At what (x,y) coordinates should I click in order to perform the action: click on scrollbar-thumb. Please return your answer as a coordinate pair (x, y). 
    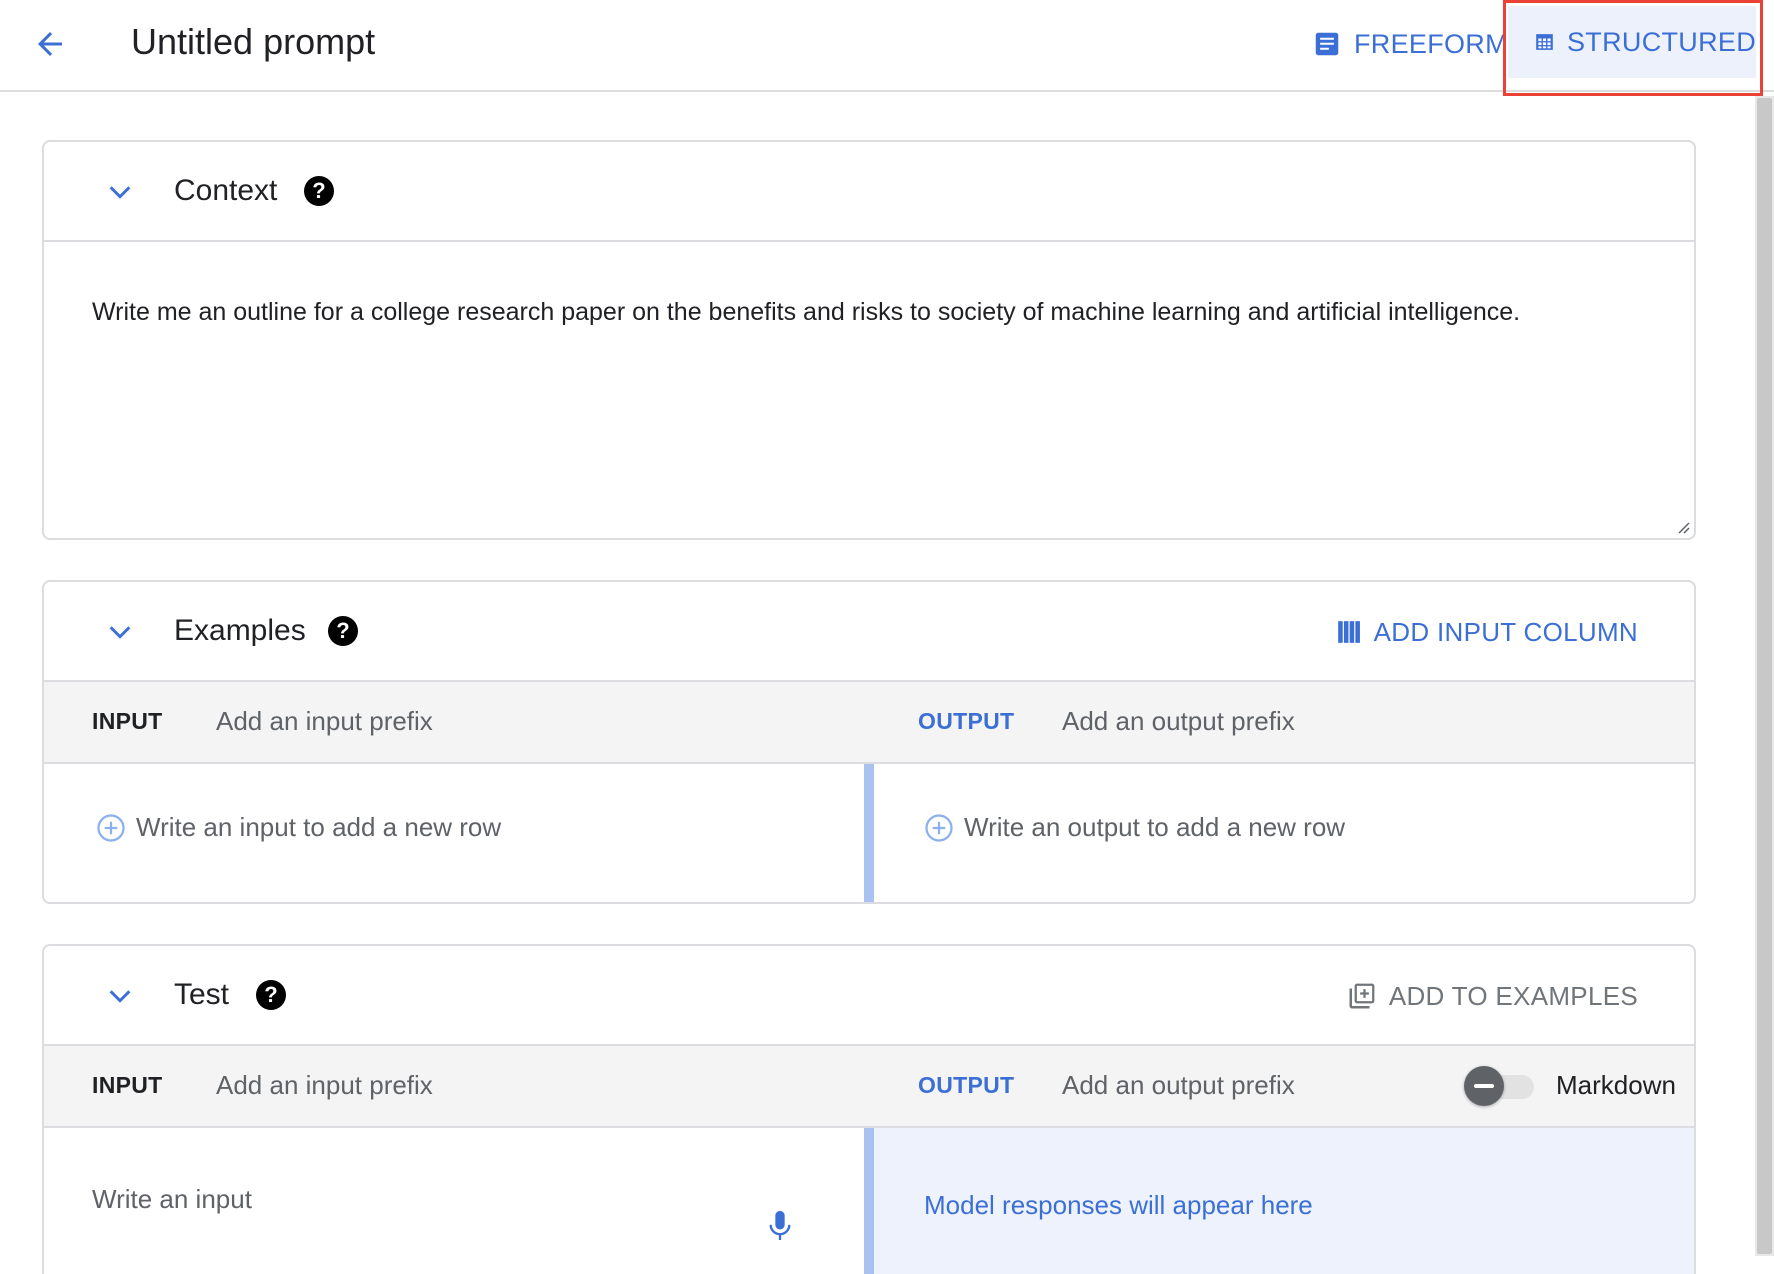
    Looking at the image, I should click on (1764, 676).